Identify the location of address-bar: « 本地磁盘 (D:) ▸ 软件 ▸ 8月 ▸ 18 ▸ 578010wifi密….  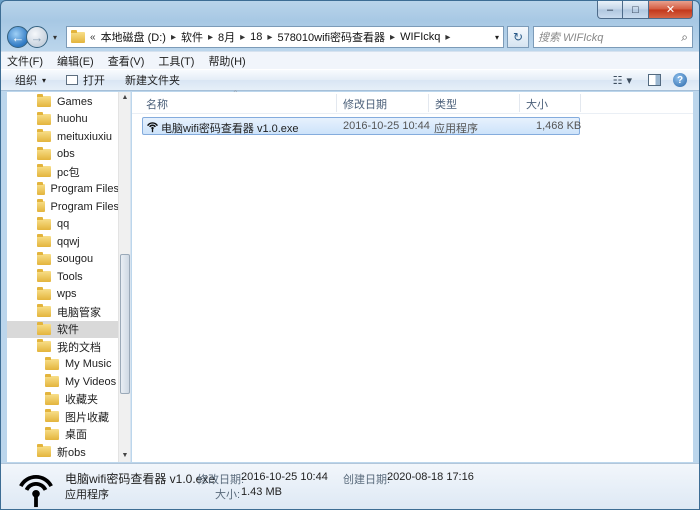
(285, 37).